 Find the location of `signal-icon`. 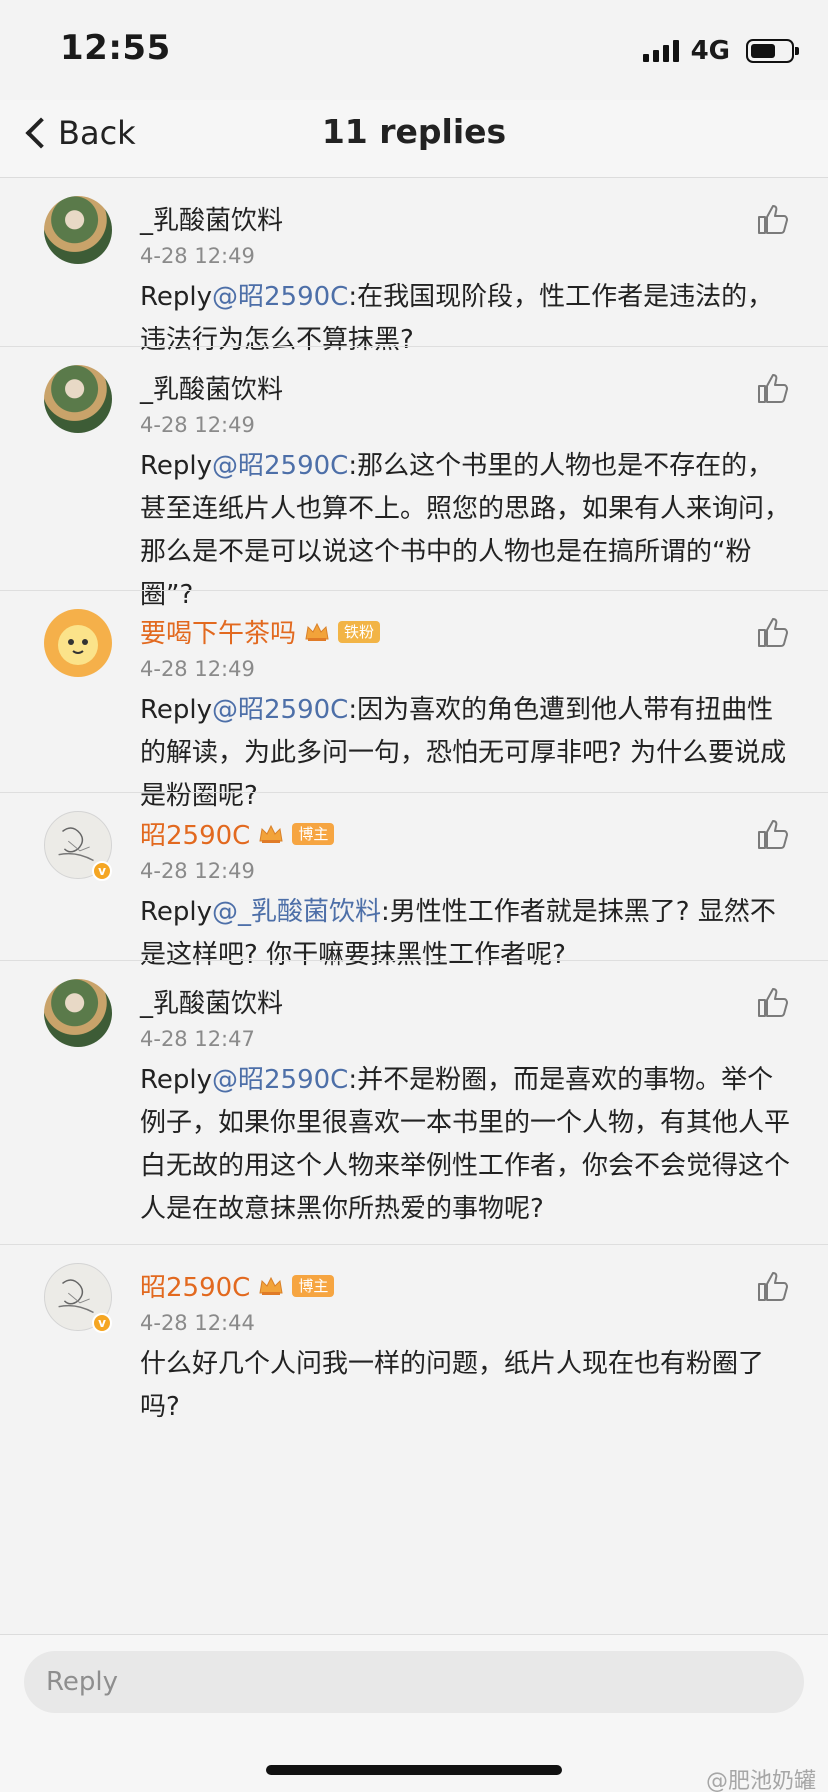

signal-icon is located at coordinates (660, 51).